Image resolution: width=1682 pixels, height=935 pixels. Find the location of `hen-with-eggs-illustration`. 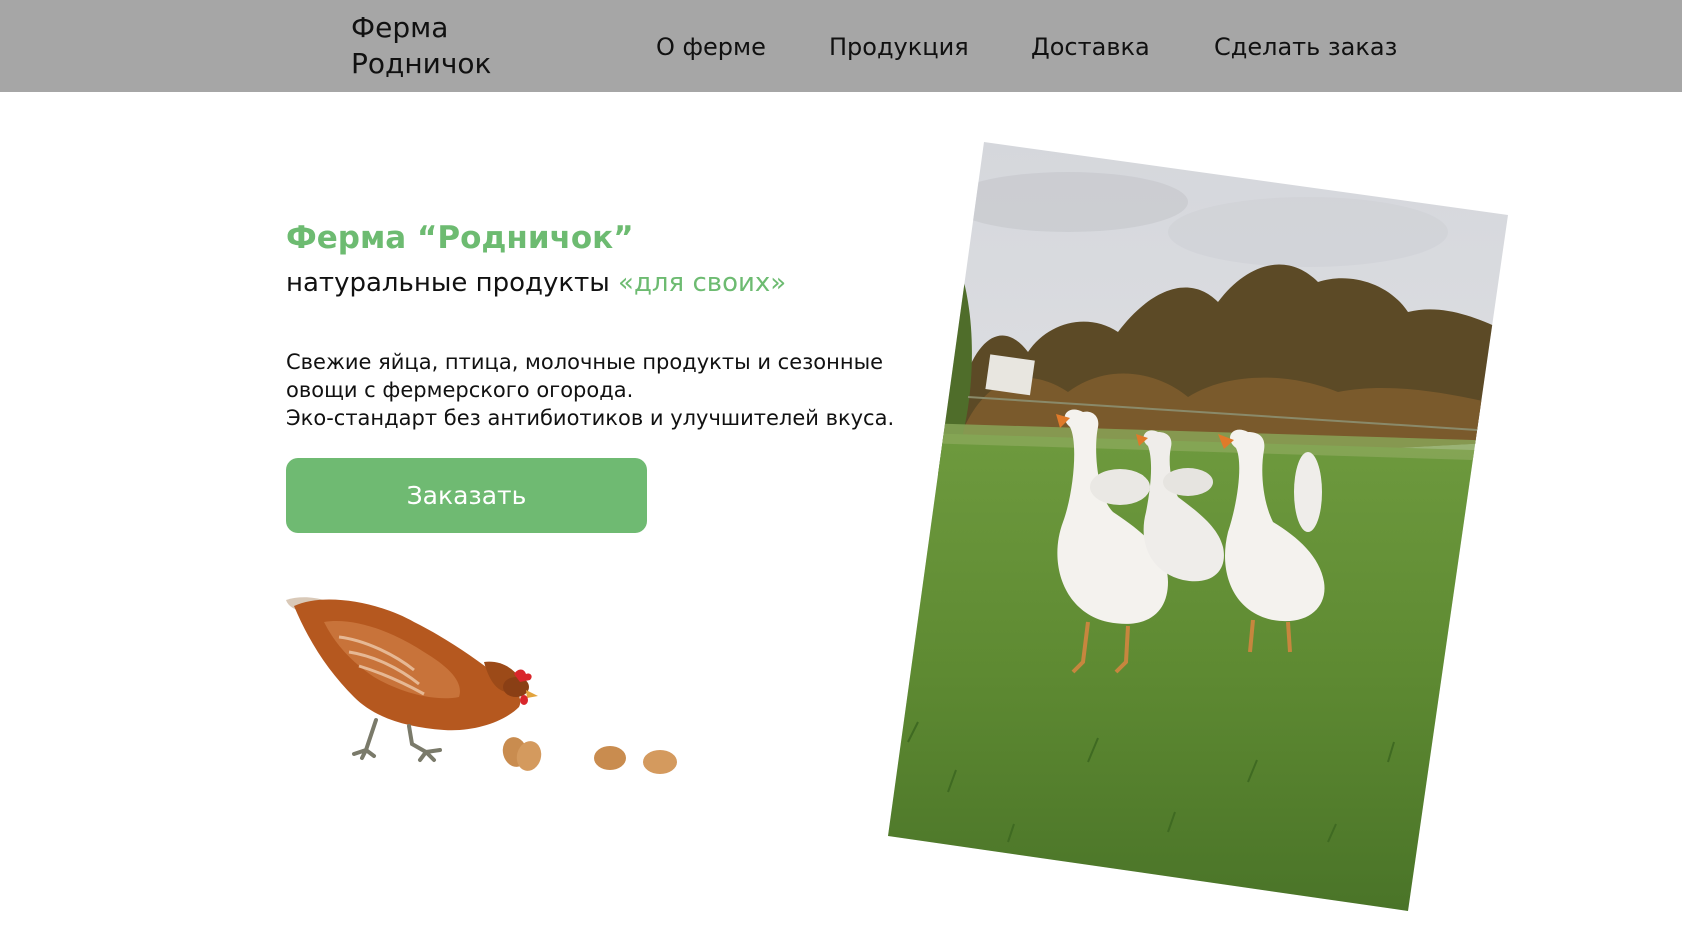

hen-with-eggs-illustration is located at coordinates (481, 685).